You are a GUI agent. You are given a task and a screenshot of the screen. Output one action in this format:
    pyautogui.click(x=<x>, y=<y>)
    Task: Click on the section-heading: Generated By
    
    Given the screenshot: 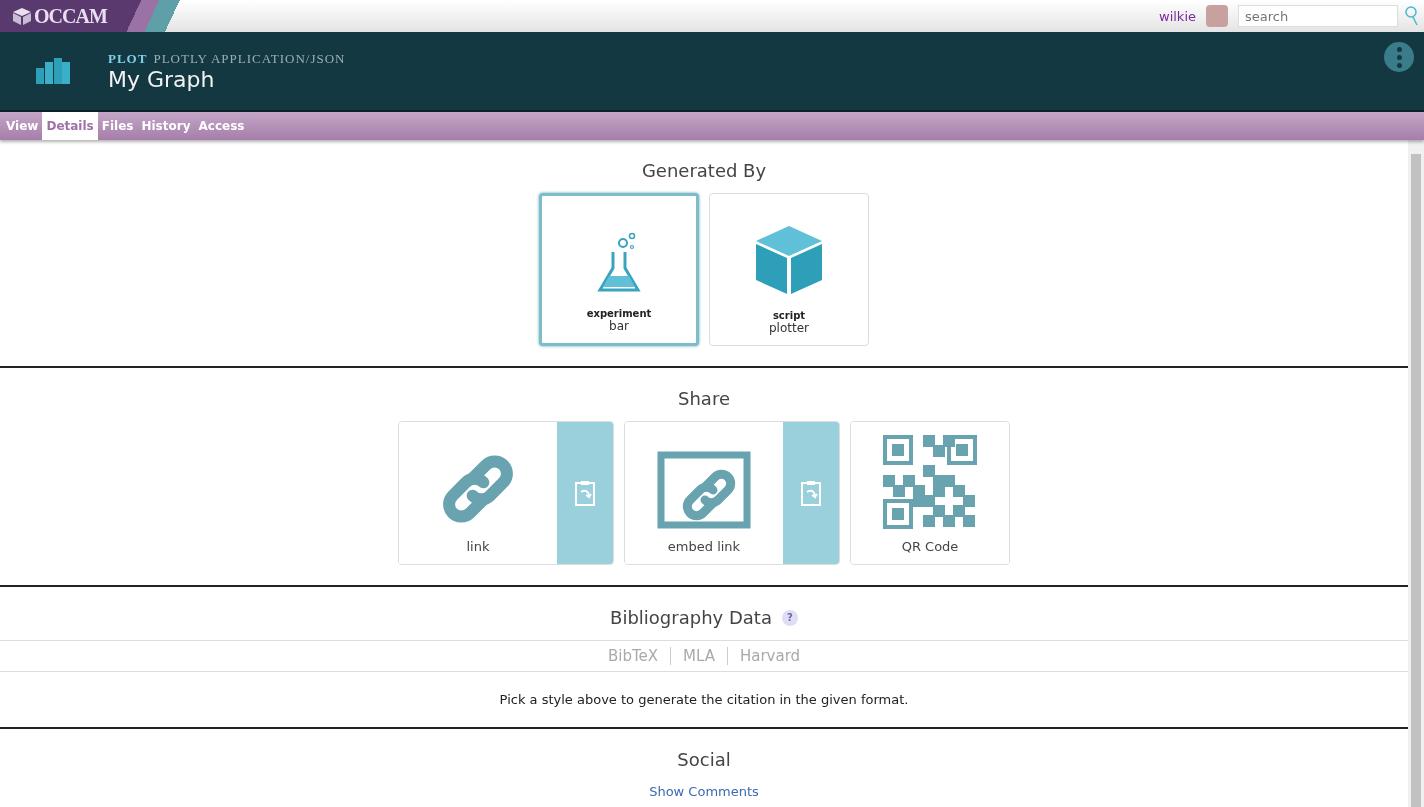 What is the action you would take?
    pyautogui.click(x=704, y=170)
    